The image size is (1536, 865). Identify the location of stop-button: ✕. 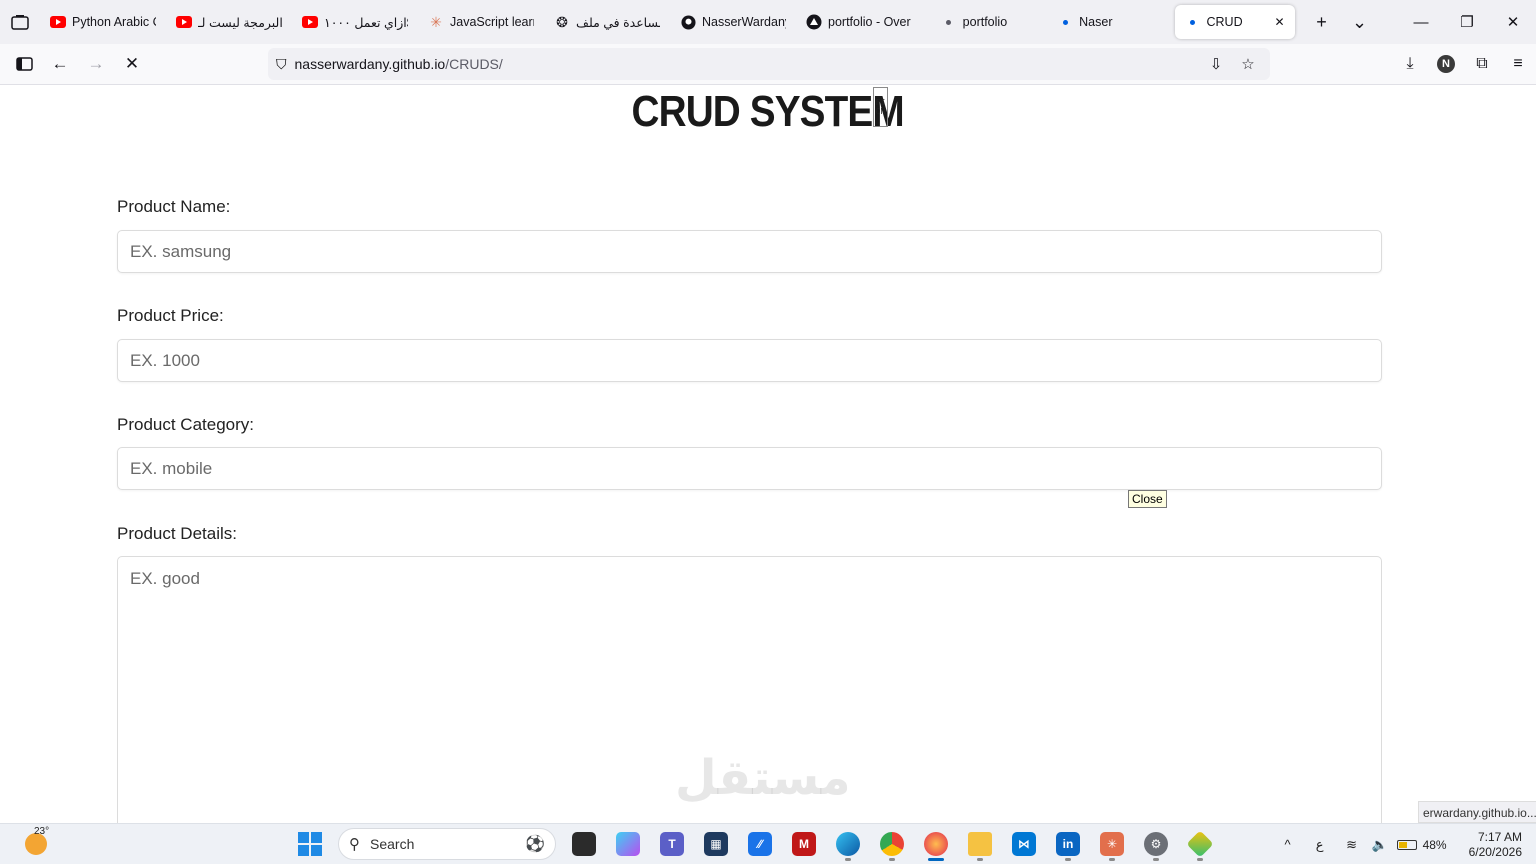
(132, 64).